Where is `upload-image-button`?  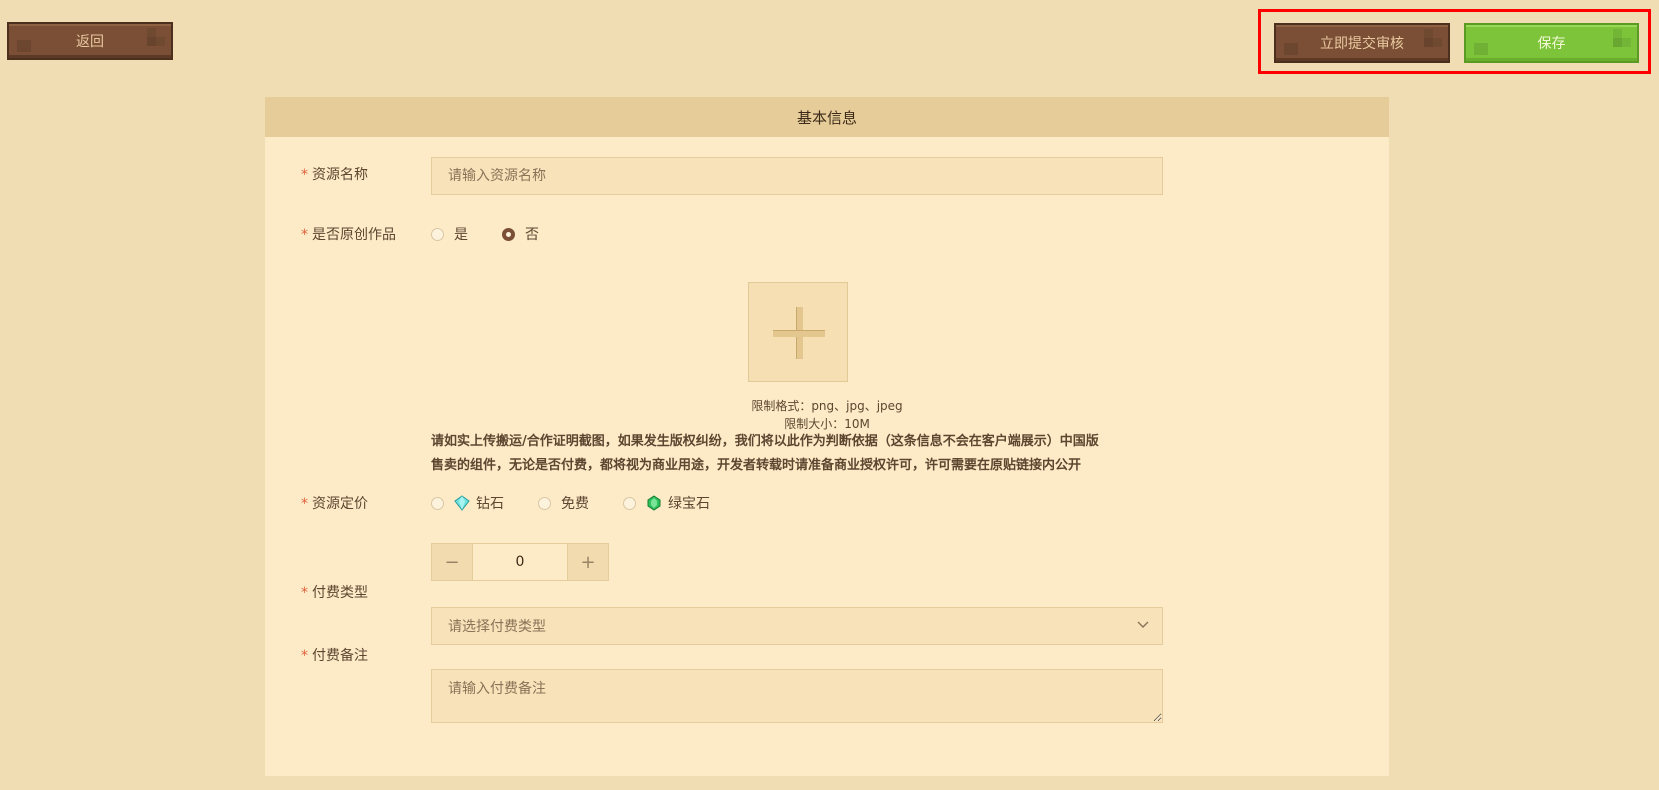 upload-image-button is located at coordinates (798, 332).